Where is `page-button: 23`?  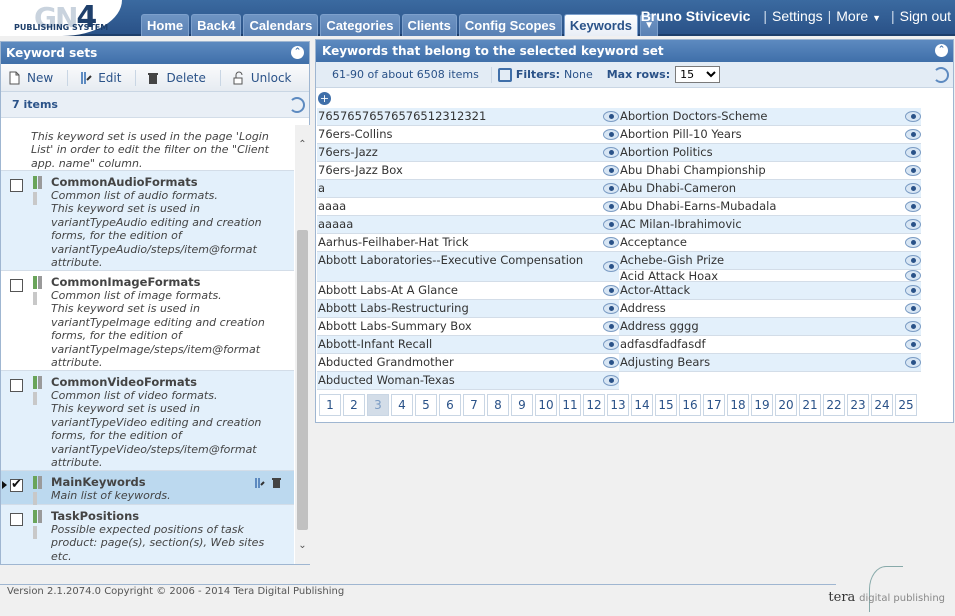 page-button: 23 is located at coordinates (858, 405).